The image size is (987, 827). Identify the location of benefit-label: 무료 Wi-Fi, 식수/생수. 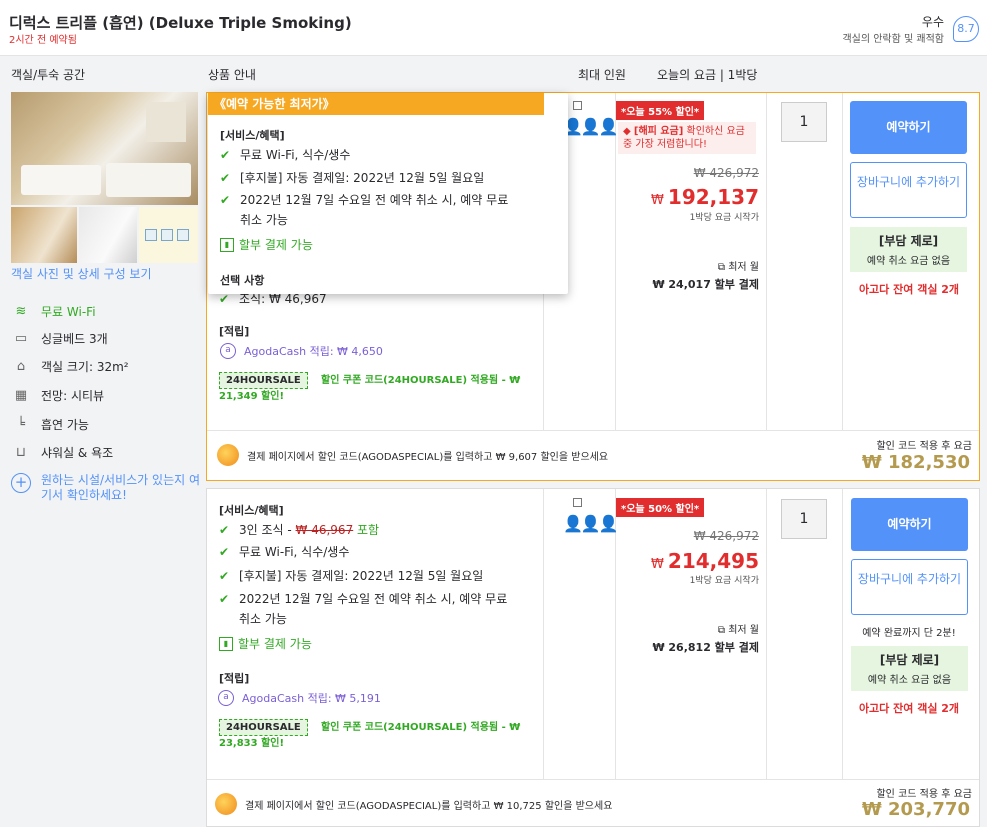
(294, 552).